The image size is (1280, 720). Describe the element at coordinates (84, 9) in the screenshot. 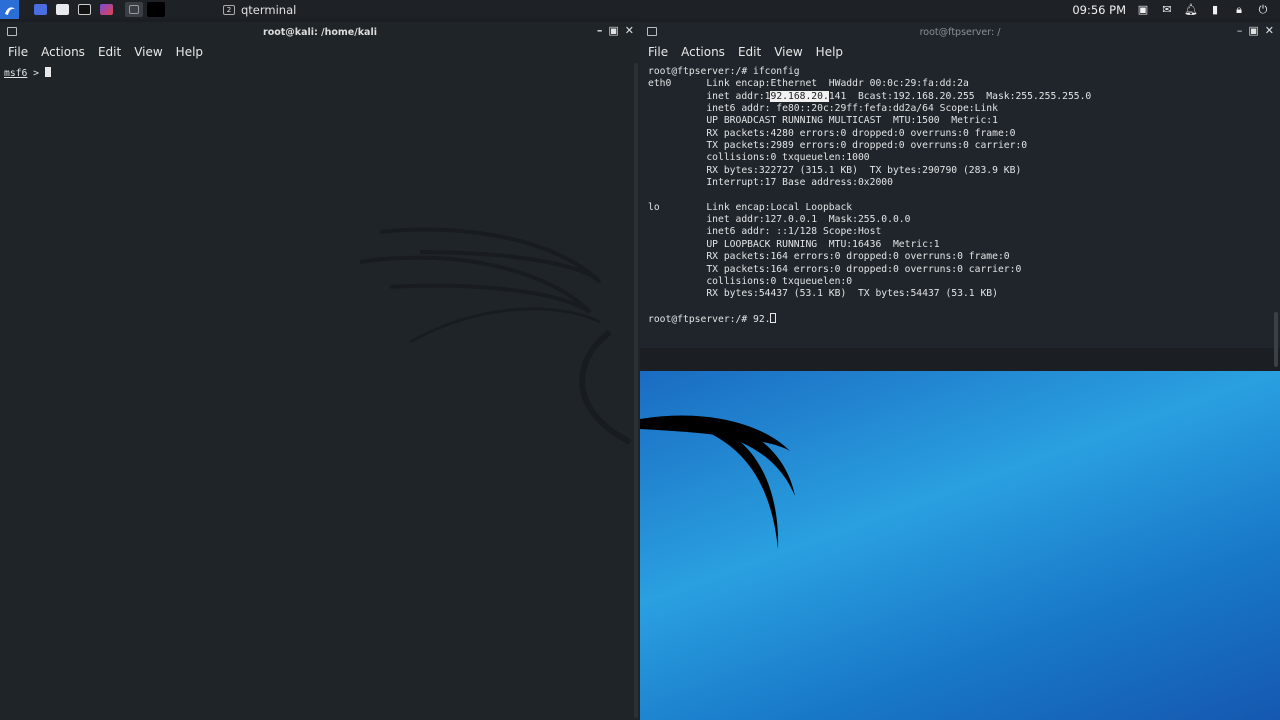

I see `terminal-icon` at that location.